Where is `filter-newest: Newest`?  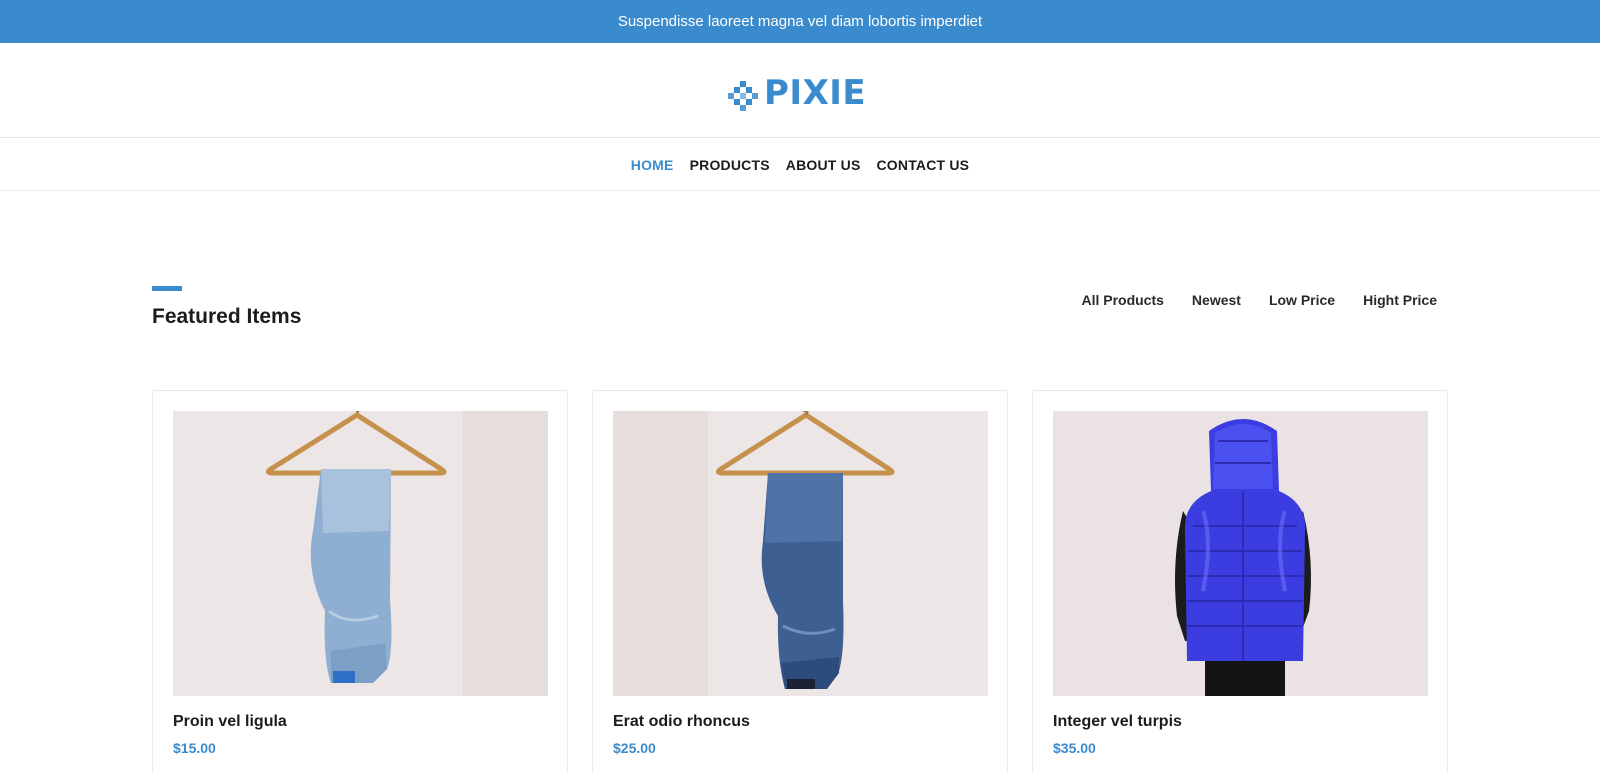 filter-newest: Newest is located at coordinates (1216, 300).